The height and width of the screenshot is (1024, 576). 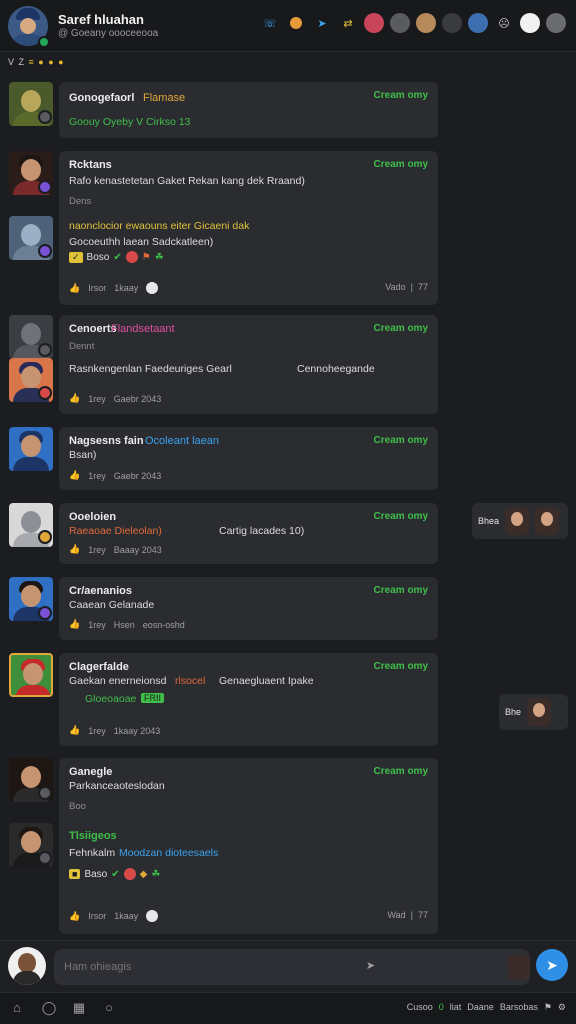 What do you see at coordinates (407, 915) in the screenshot?
I see `view-count: Wad | 77` at bounding box center [407, 915].